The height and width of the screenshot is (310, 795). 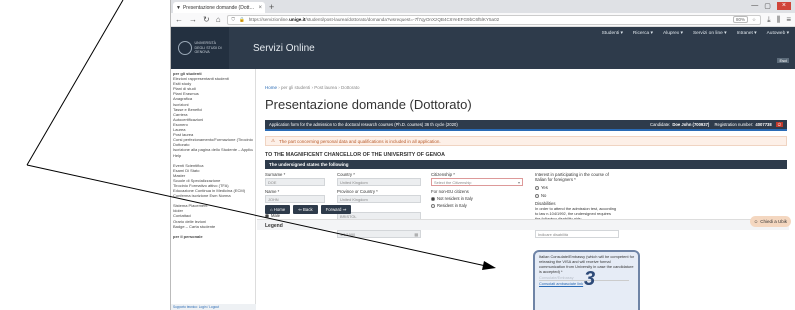 I want to click on chat-button: ☺ Chiedi a Ubik, so click(x=770, y=221).